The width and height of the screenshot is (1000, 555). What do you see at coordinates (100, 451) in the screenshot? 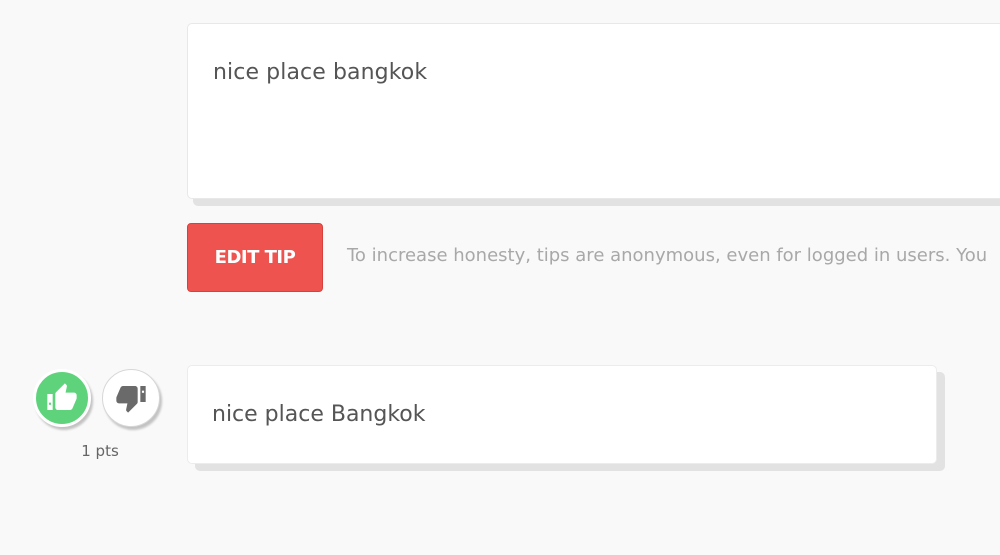
I see `tip-points: 1 pts` at bounding box center [100, 451].